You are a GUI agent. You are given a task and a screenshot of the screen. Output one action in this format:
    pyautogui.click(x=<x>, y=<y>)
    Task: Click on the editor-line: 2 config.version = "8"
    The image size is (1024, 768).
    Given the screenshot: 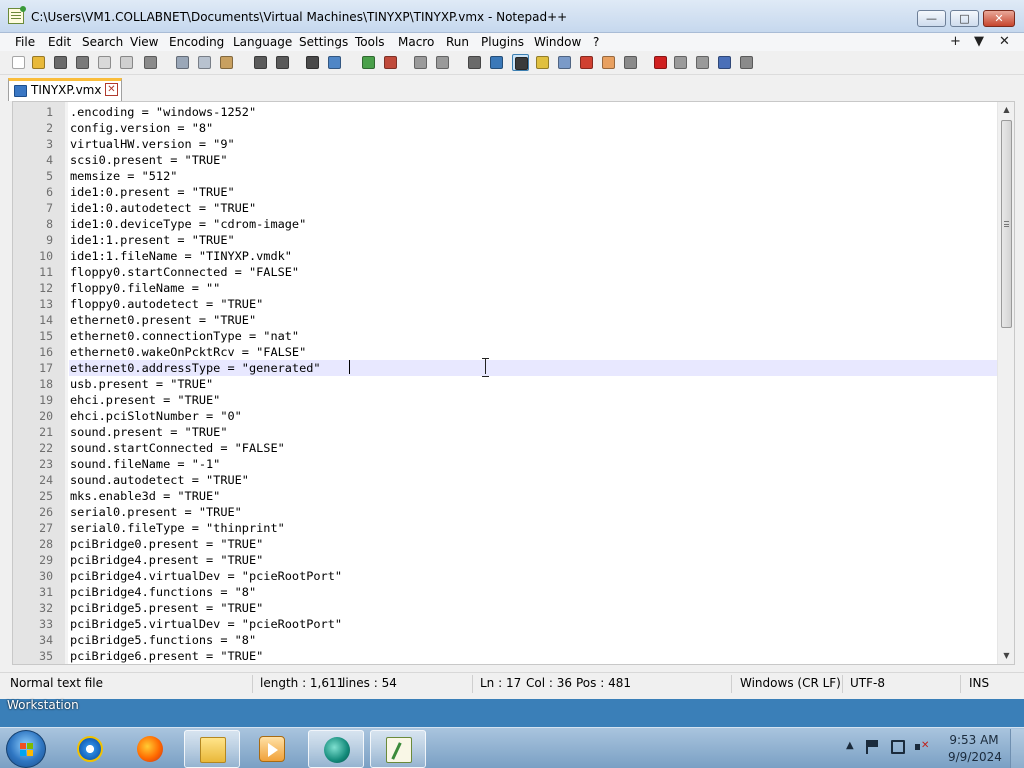 What is the action you would take?
    pyautogui.click(x=521, y=128)
    